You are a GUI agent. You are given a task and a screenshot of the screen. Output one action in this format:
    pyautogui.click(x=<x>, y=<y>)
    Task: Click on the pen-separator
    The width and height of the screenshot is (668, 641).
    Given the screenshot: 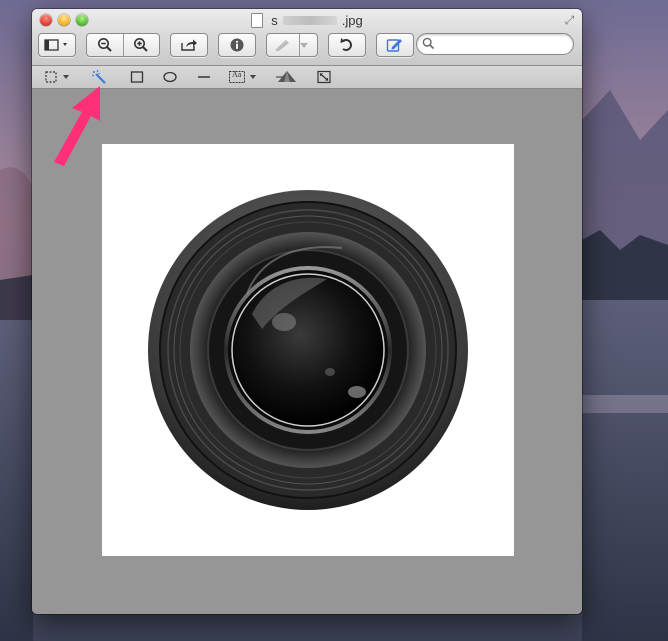 What is the action you would take?
    pyautogui.click(x=299, y=45)
    